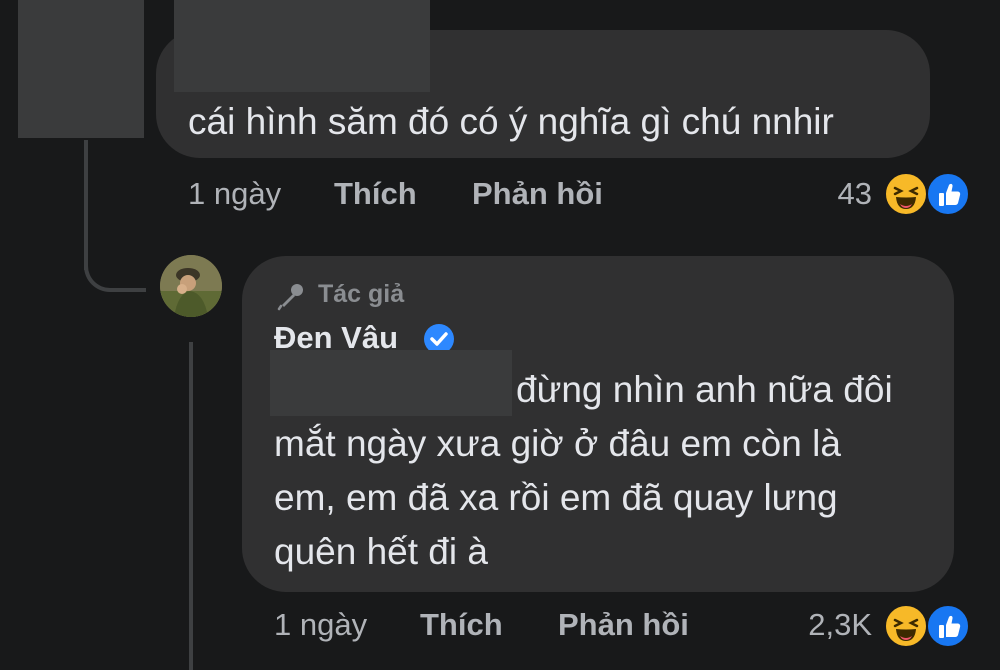 The height and width of the screenshot is (670, 1000). What do you see at coordinates (623, 625) in the screenshot?
I see `reply-reply-button: Phản hồi` at bounding box center [623, 625].